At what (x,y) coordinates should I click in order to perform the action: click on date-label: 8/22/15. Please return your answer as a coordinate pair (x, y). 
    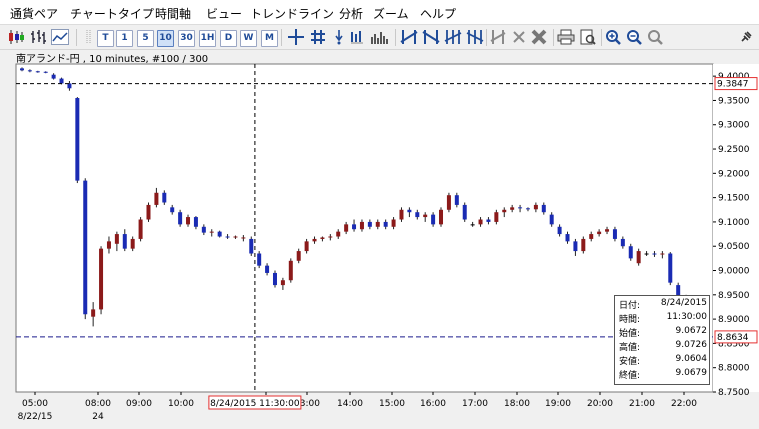
    Looking at the image, I should click on (35, 417).